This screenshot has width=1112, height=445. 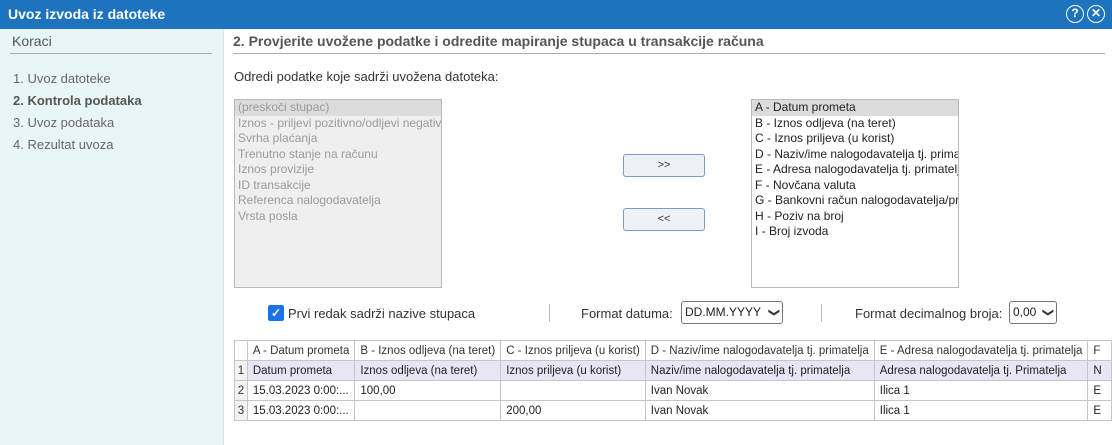 What do you see at coordinates (556, 14) in the screenshot?
I see `window-titlebar: Uvoz izvoda iz datoteke ? ✕` at bounding box center [556, 14].